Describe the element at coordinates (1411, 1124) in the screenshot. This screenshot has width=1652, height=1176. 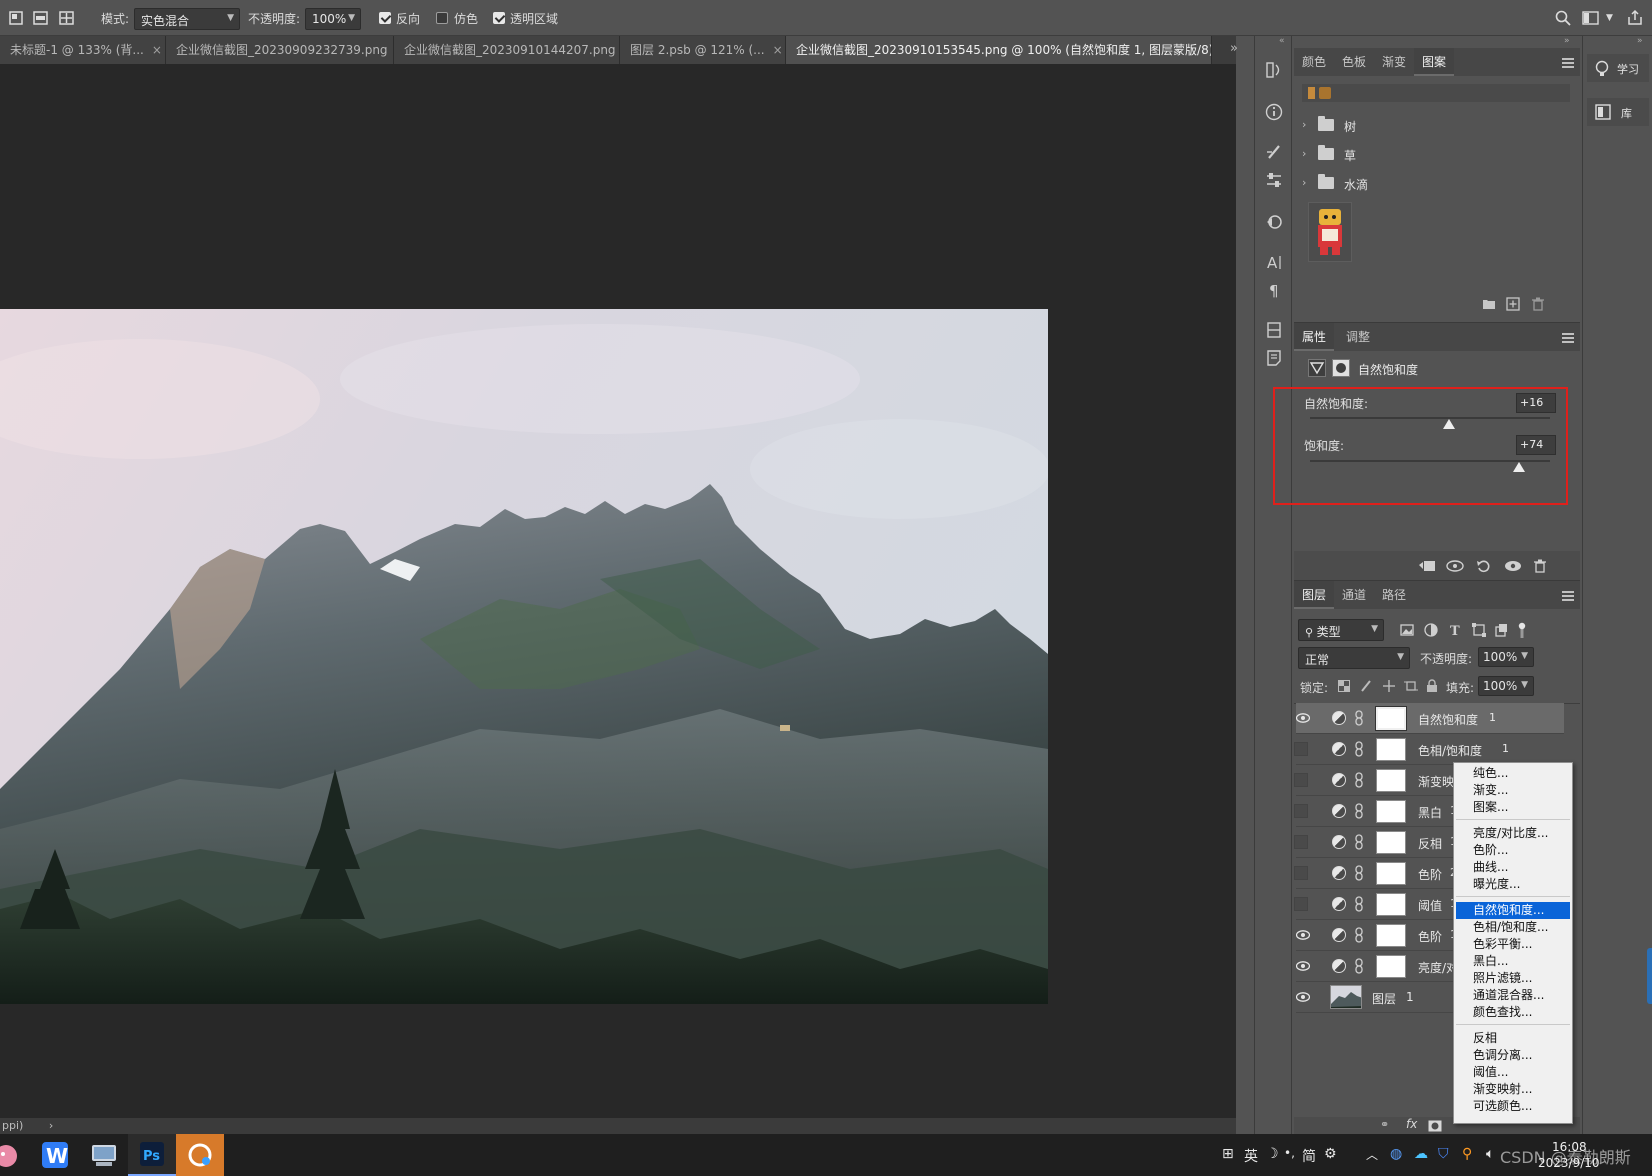
I see `fx-icon: fx` at that location.